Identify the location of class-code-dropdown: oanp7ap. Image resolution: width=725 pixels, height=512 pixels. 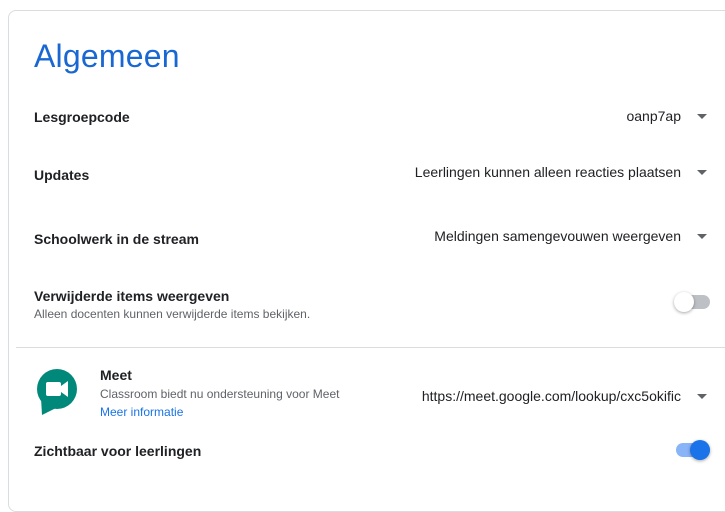
(667, 116).